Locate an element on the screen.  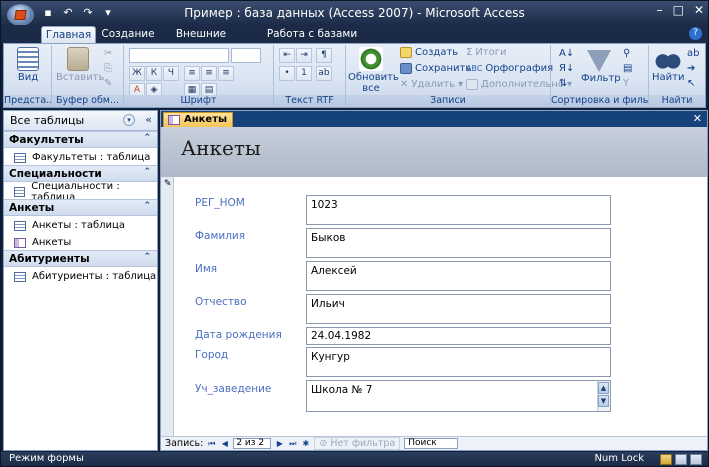
nav-group-specialties: Специальности ⌃ is located at coordinates (80, 173).